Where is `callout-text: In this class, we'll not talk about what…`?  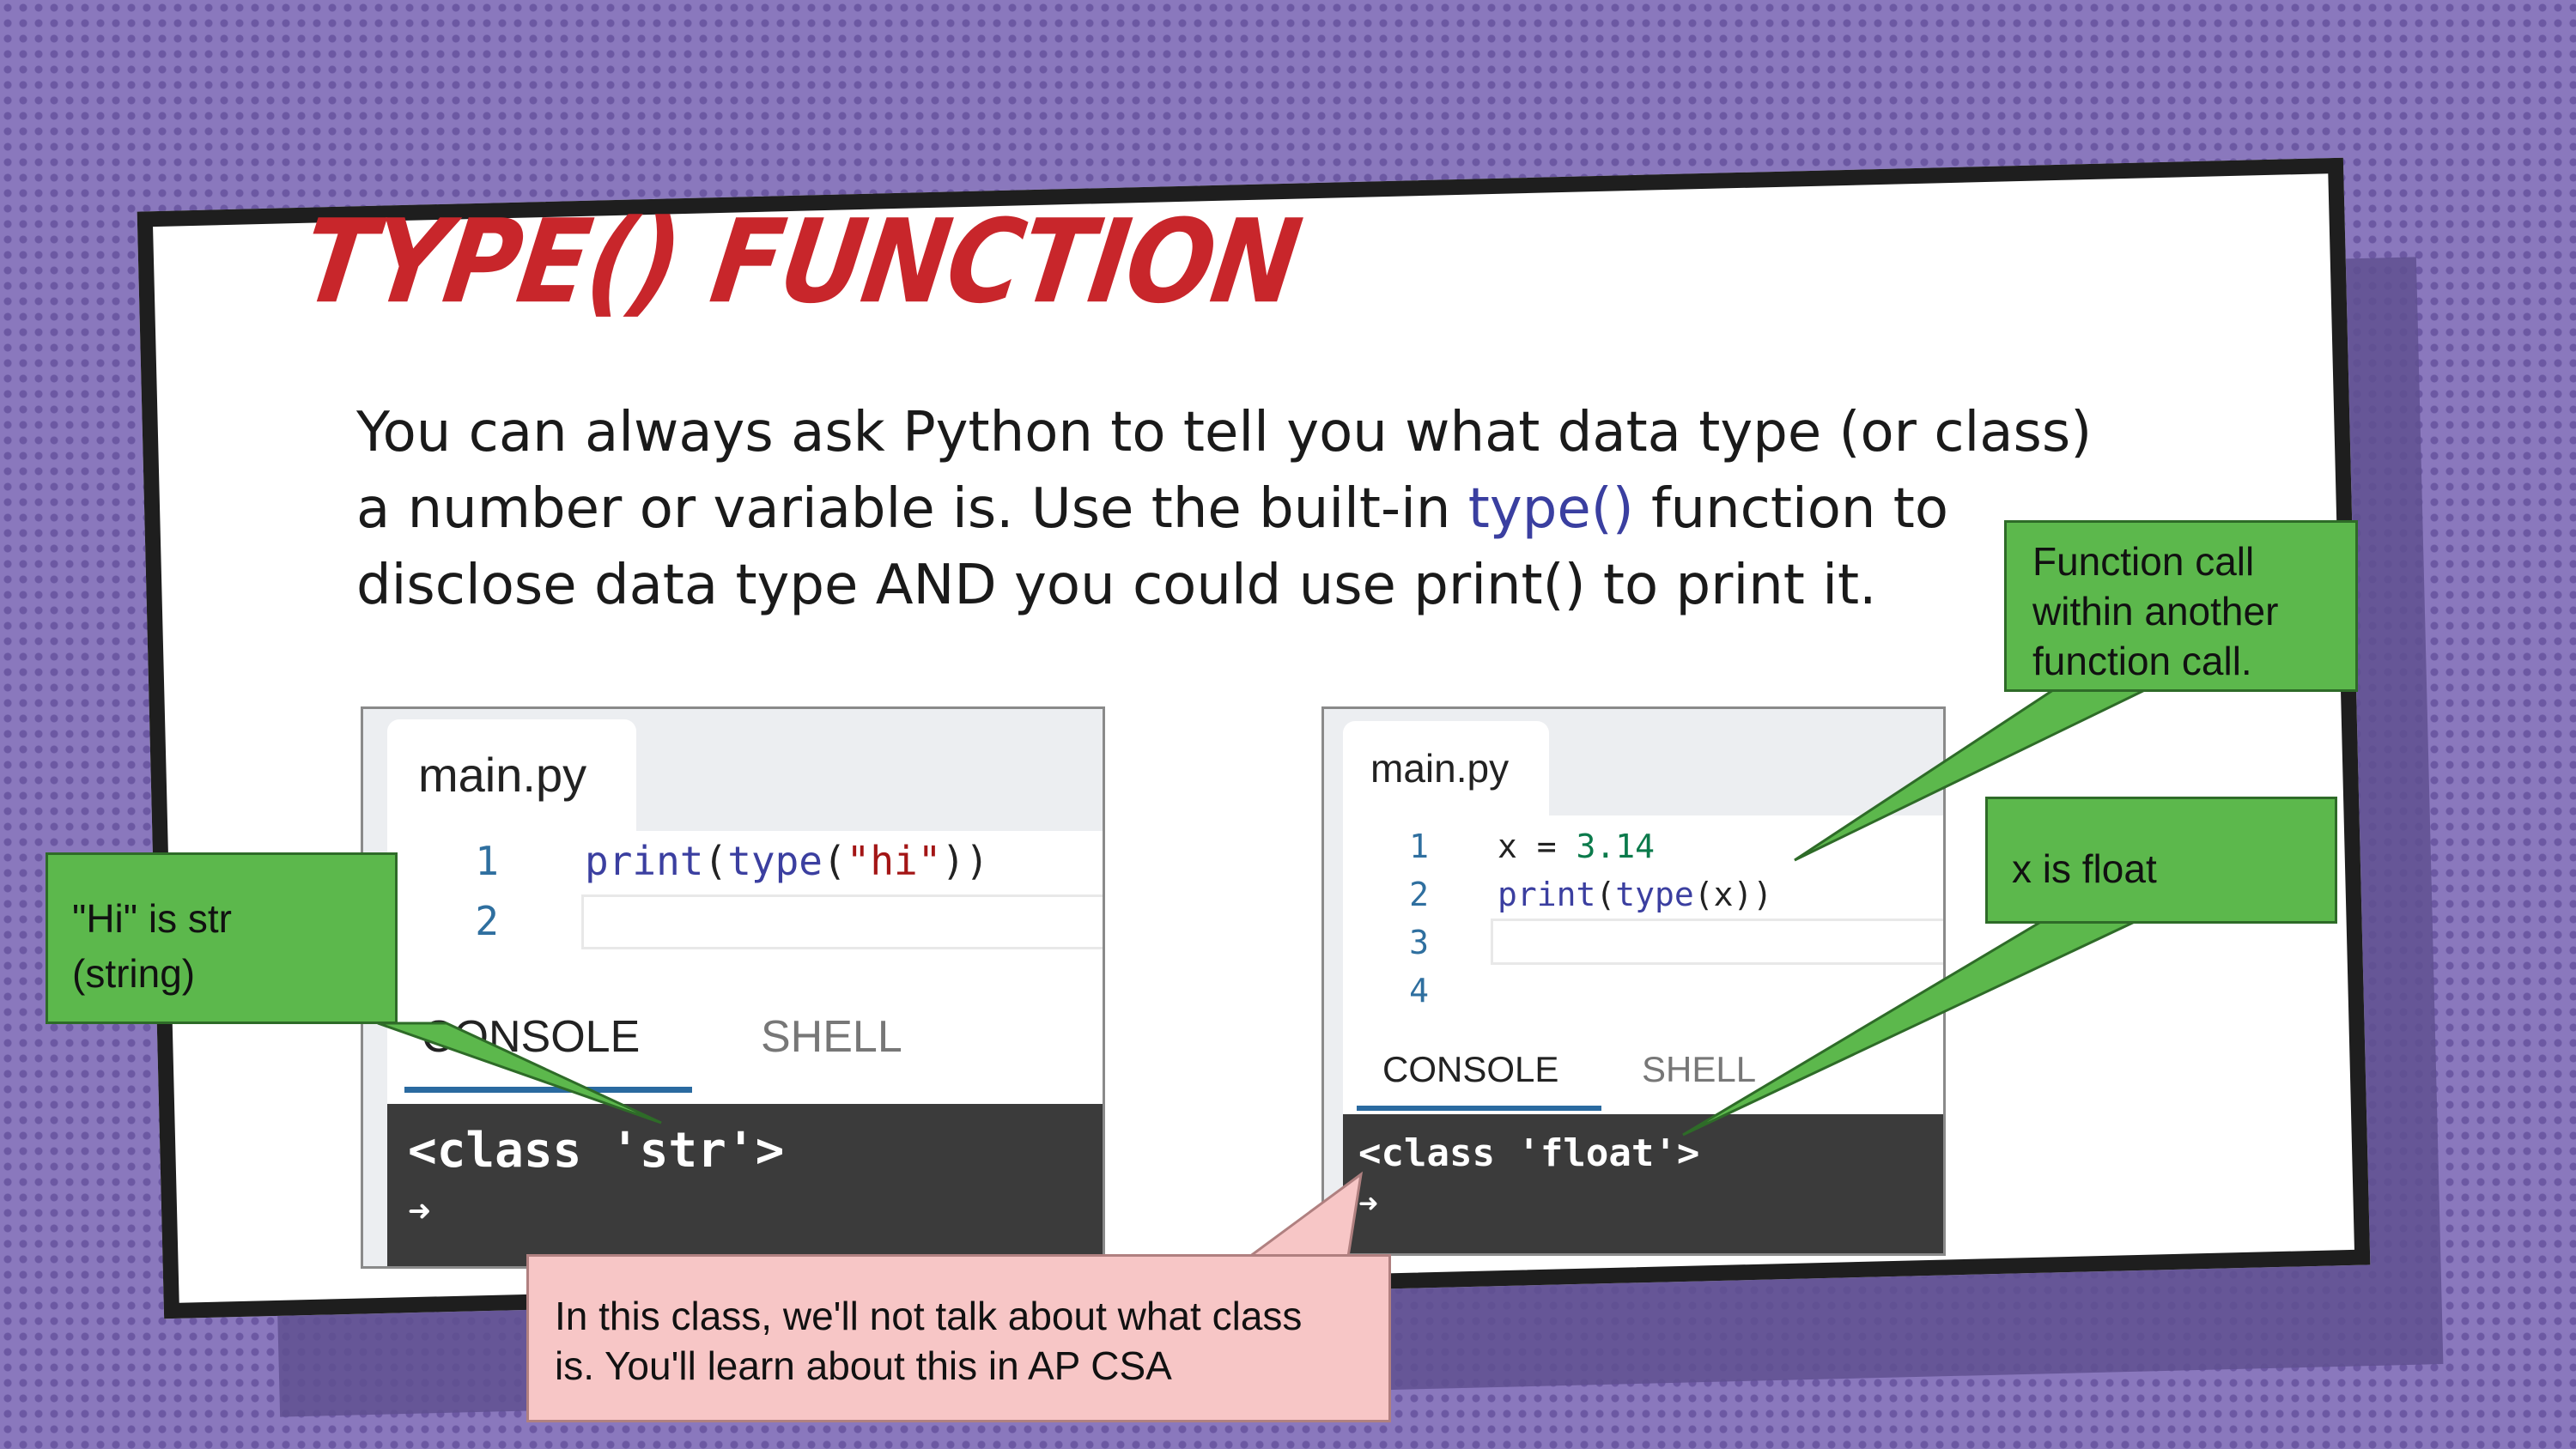
callout-text: In this class, we'll not talk about what… is located at coordinates (929, 1316).